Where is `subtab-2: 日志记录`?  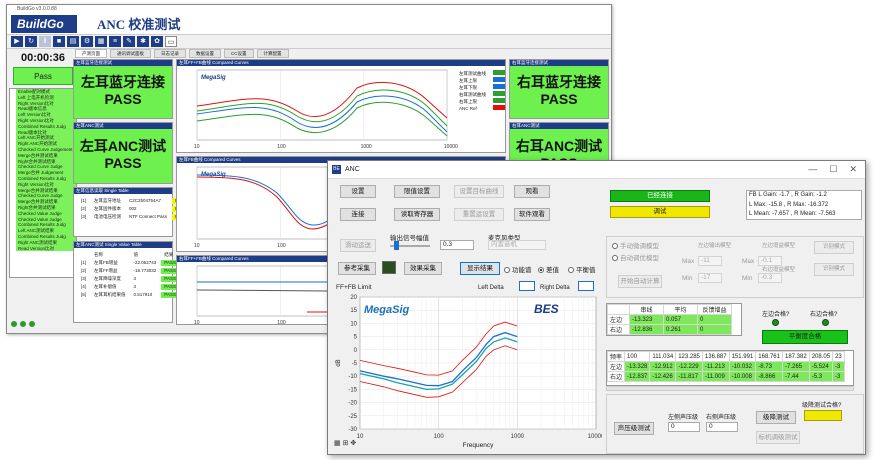 subtab-2: 日志记录 is located at coordinates (170, 53).